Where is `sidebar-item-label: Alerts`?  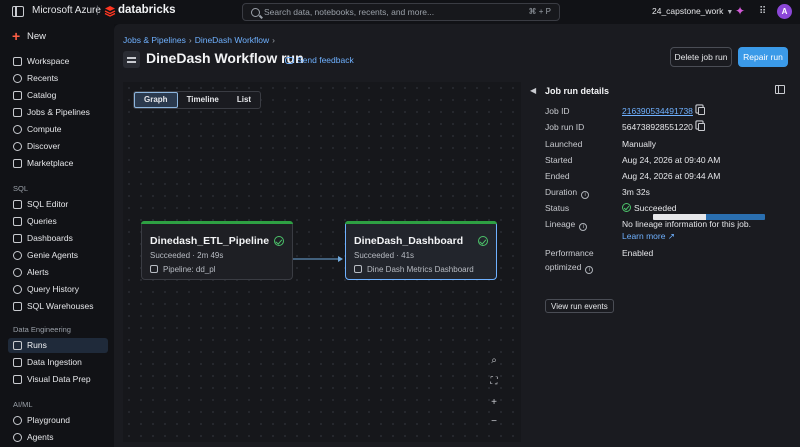 sidebar-item-label: Alerts is located at coordinates (38, 272).